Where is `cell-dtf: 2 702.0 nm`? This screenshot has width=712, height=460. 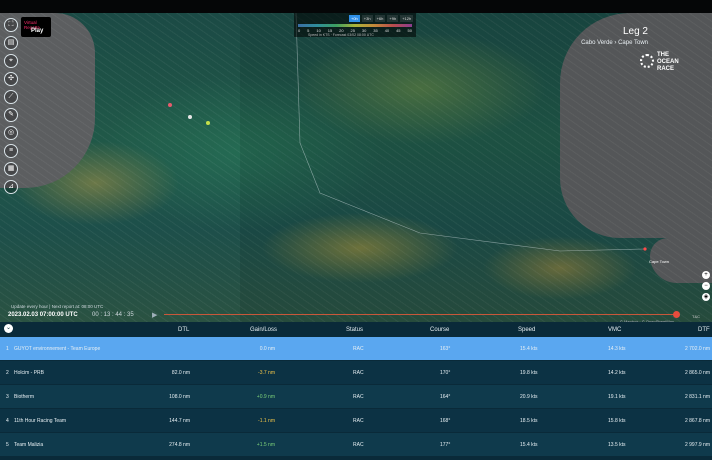 cell-dtf: 2 702.0 nm is located at coordinates (697, 349).